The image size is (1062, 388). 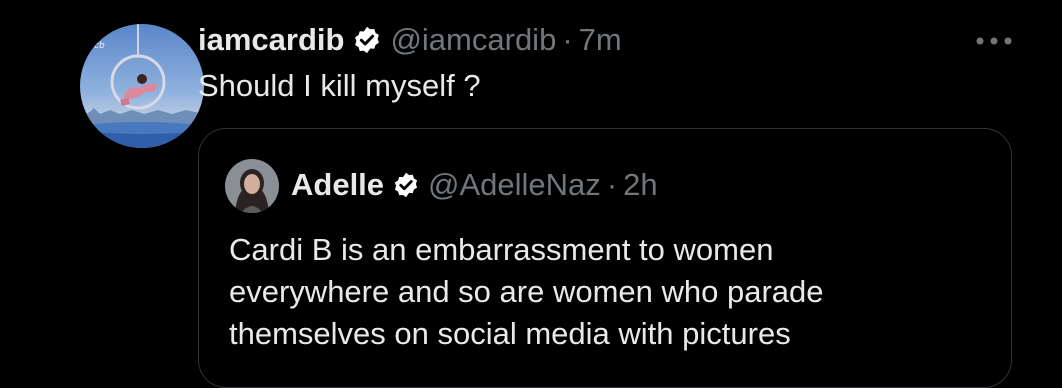 I want to click on quoted-text-line: everywhere and so are women who parade, so click(x=526, y=291).